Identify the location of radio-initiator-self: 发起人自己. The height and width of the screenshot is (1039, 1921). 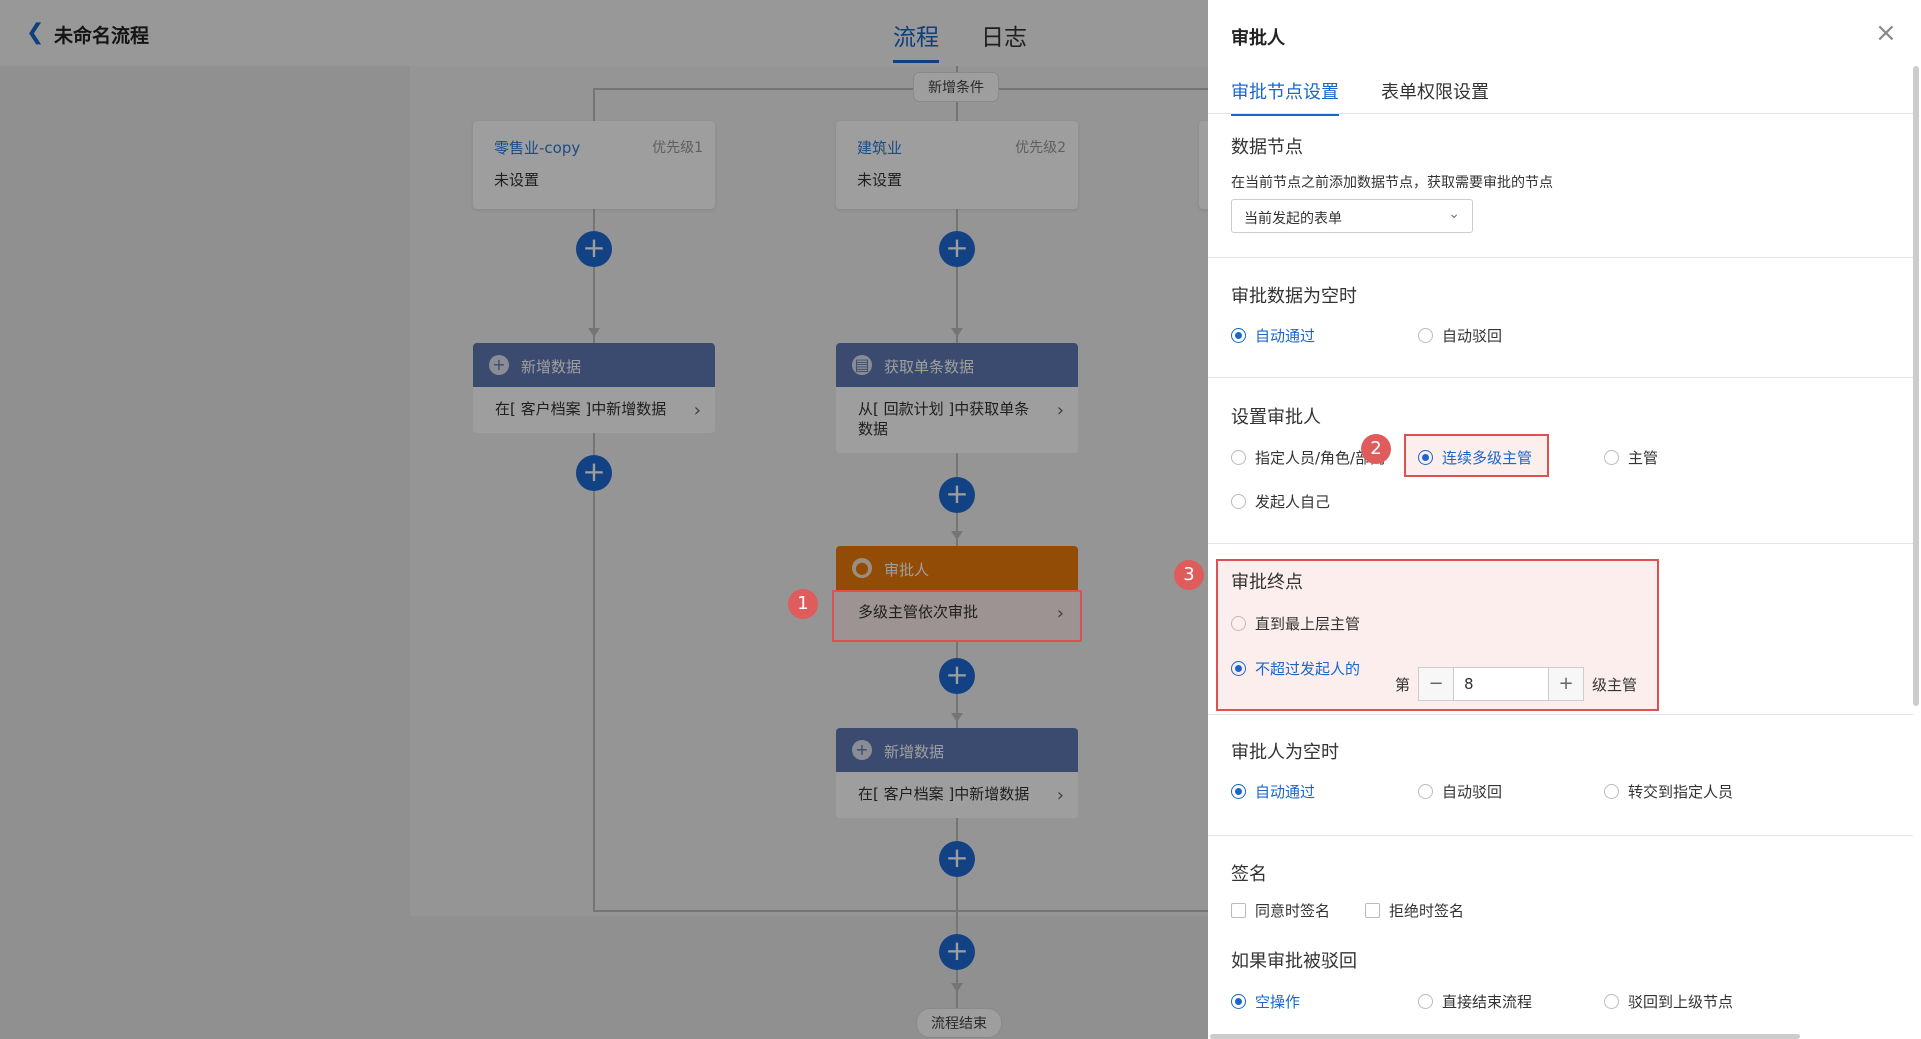
(1280, 501).